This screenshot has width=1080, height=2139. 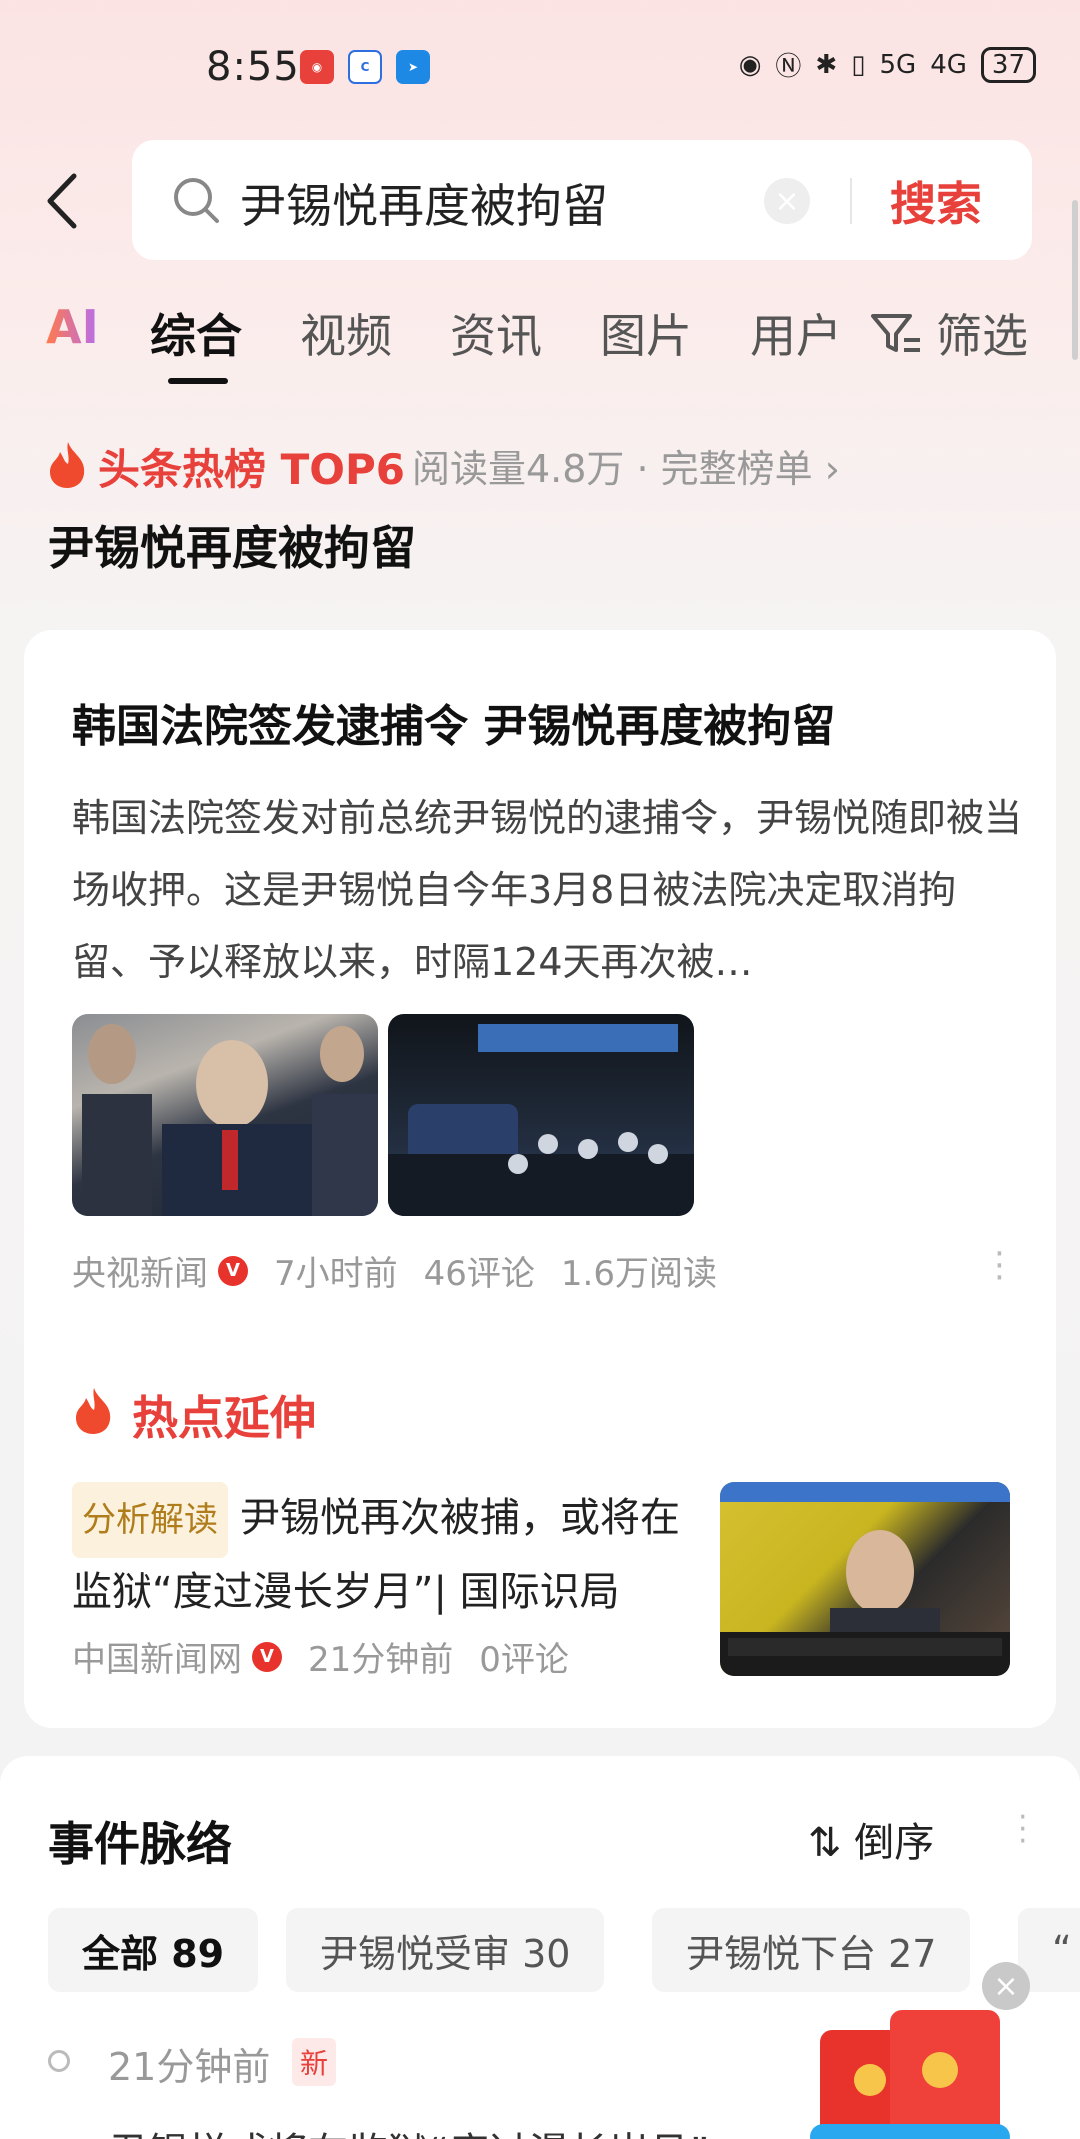 I want to click on article-meta: 央视新闻 V 7小时前 46评论 1.6万阅读, so click(x=394, y=1270).